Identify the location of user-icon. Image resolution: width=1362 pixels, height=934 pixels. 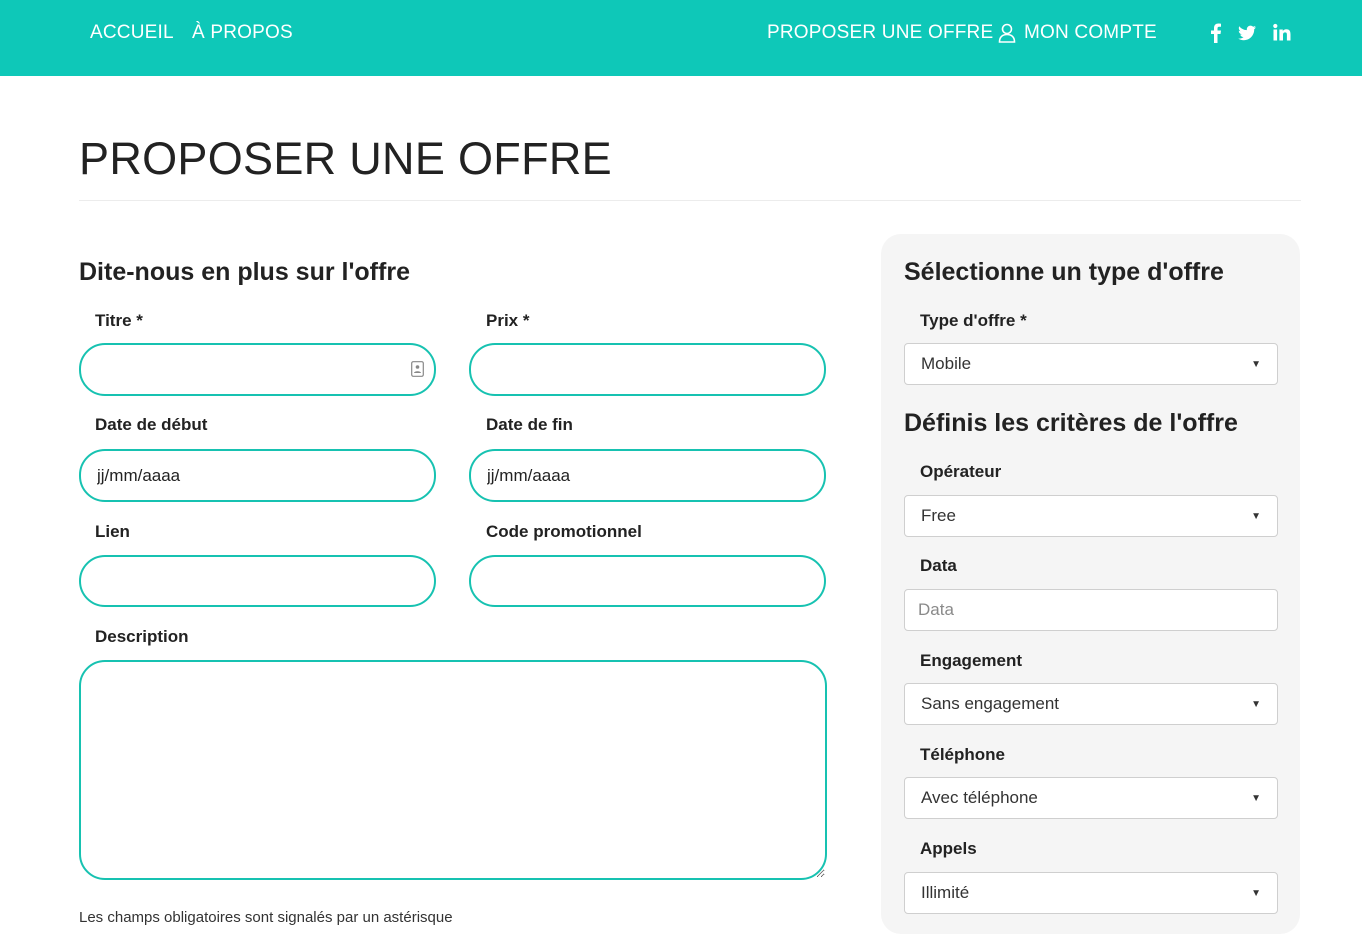
(1007, 33).